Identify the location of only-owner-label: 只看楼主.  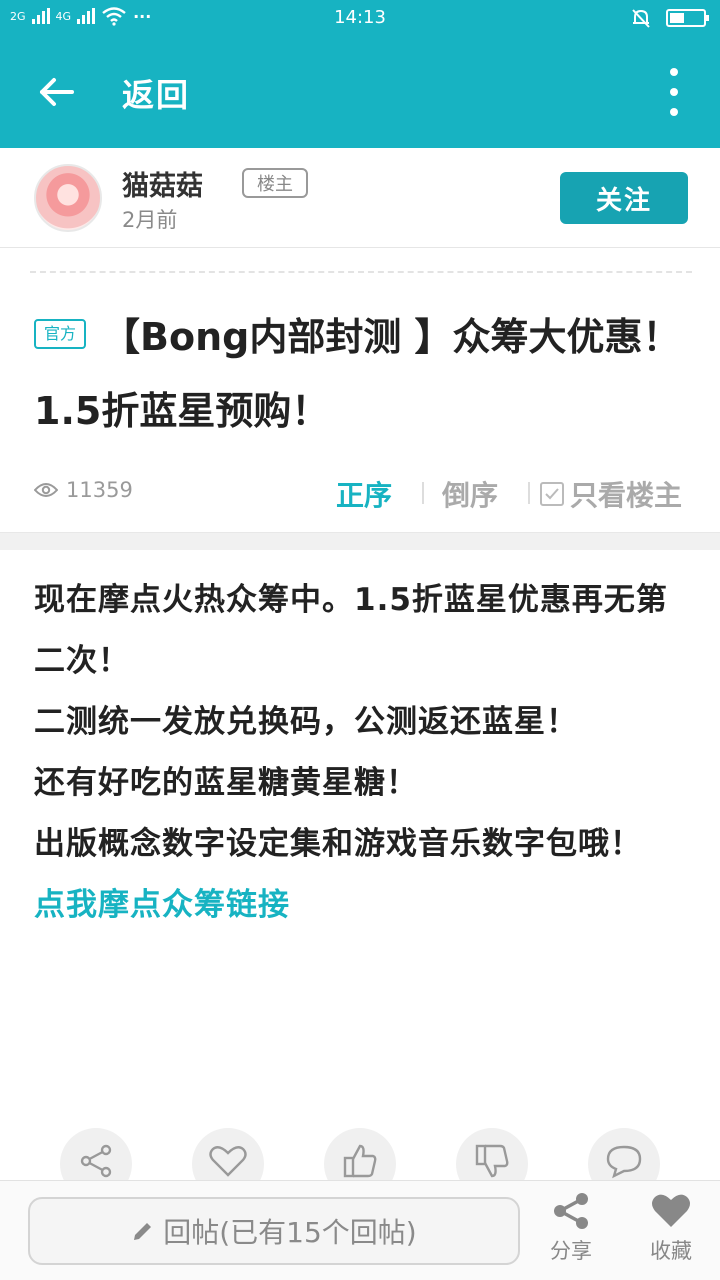
(626, 495).